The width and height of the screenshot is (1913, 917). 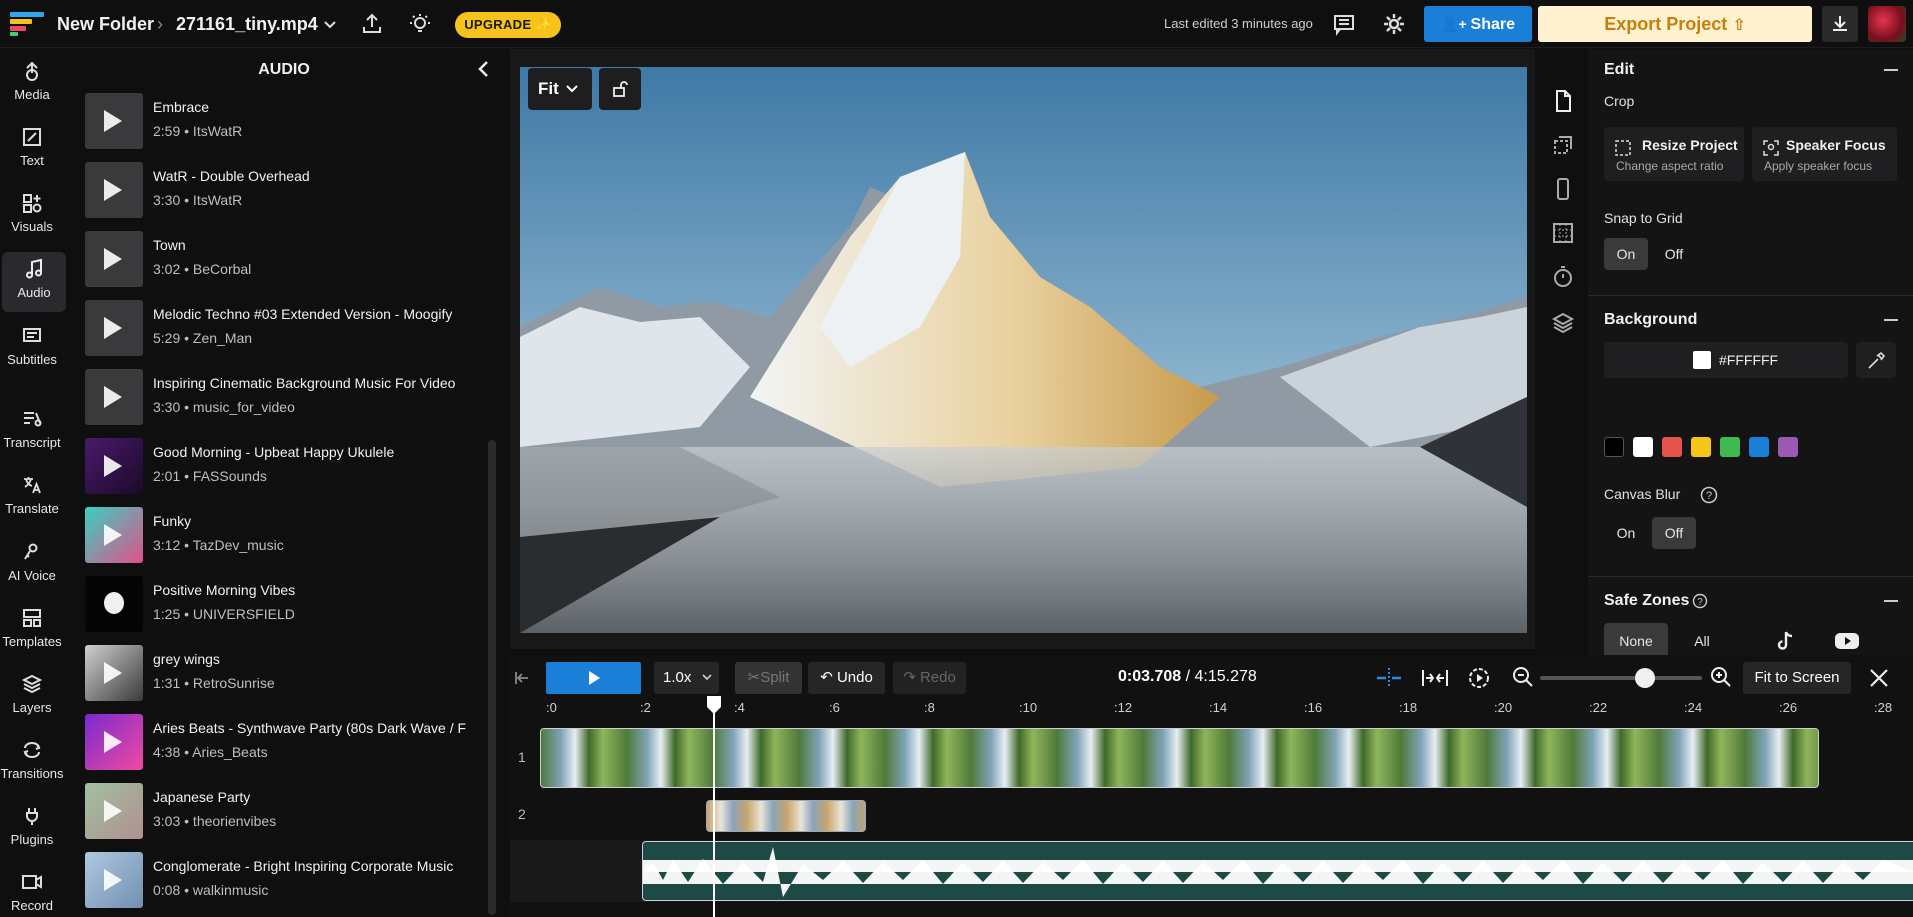 I want to click on list-item: Embrace 2:59 • ItsWatR, so click(x=315, y=123).